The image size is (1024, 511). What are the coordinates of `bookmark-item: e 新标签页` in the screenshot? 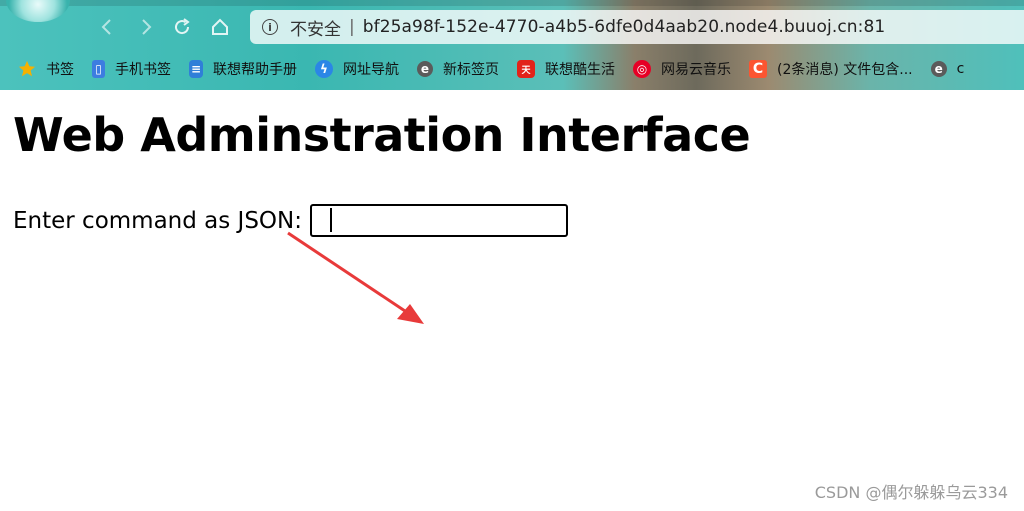 It's located at (458, 69).